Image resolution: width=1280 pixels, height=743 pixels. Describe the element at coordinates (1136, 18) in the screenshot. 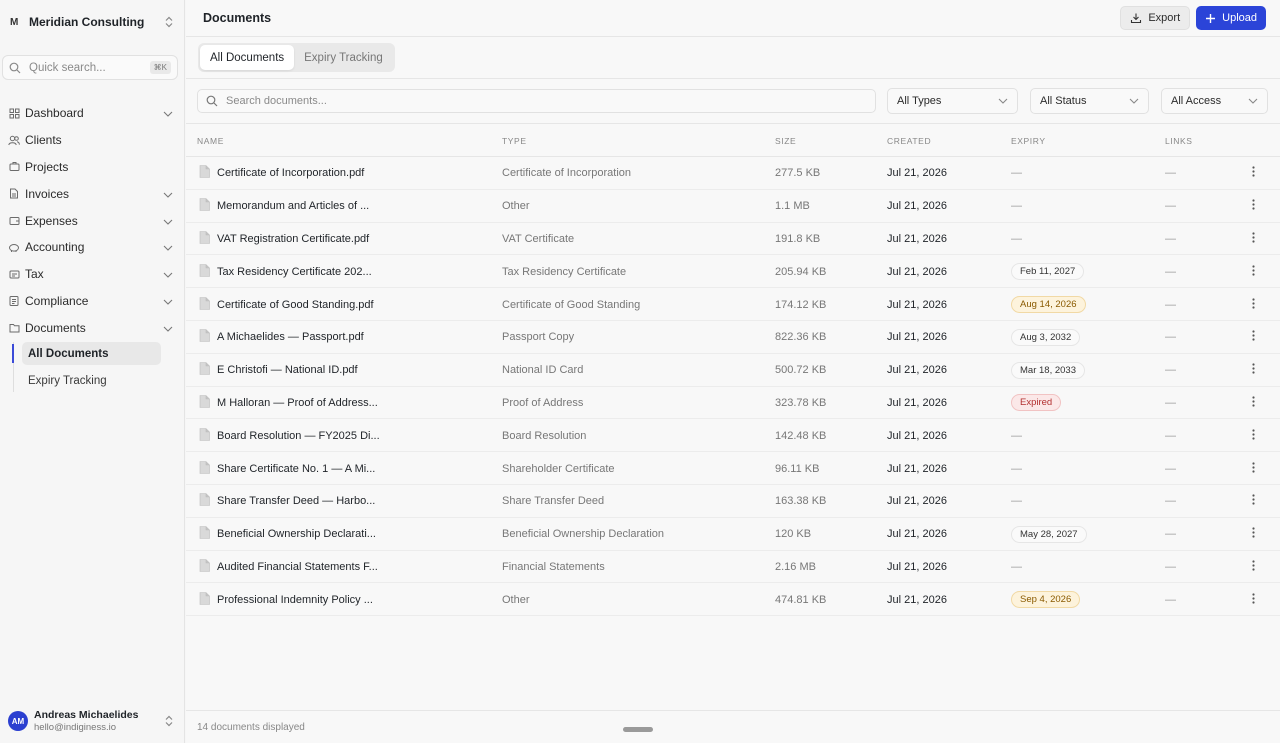

I see `download-icon` at that location.